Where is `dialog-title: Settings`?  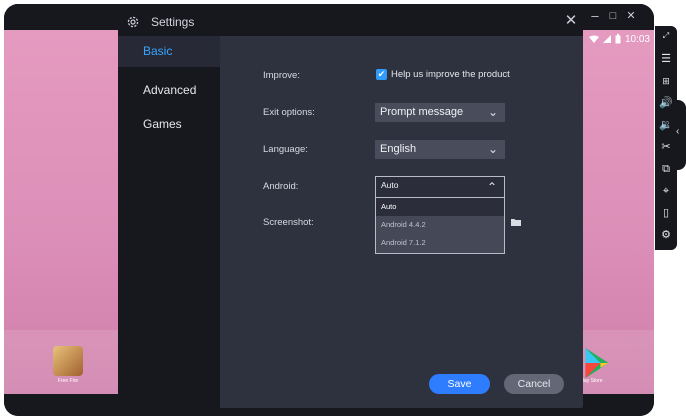 dialog-title: Settings is located at coordinates (173, 22).